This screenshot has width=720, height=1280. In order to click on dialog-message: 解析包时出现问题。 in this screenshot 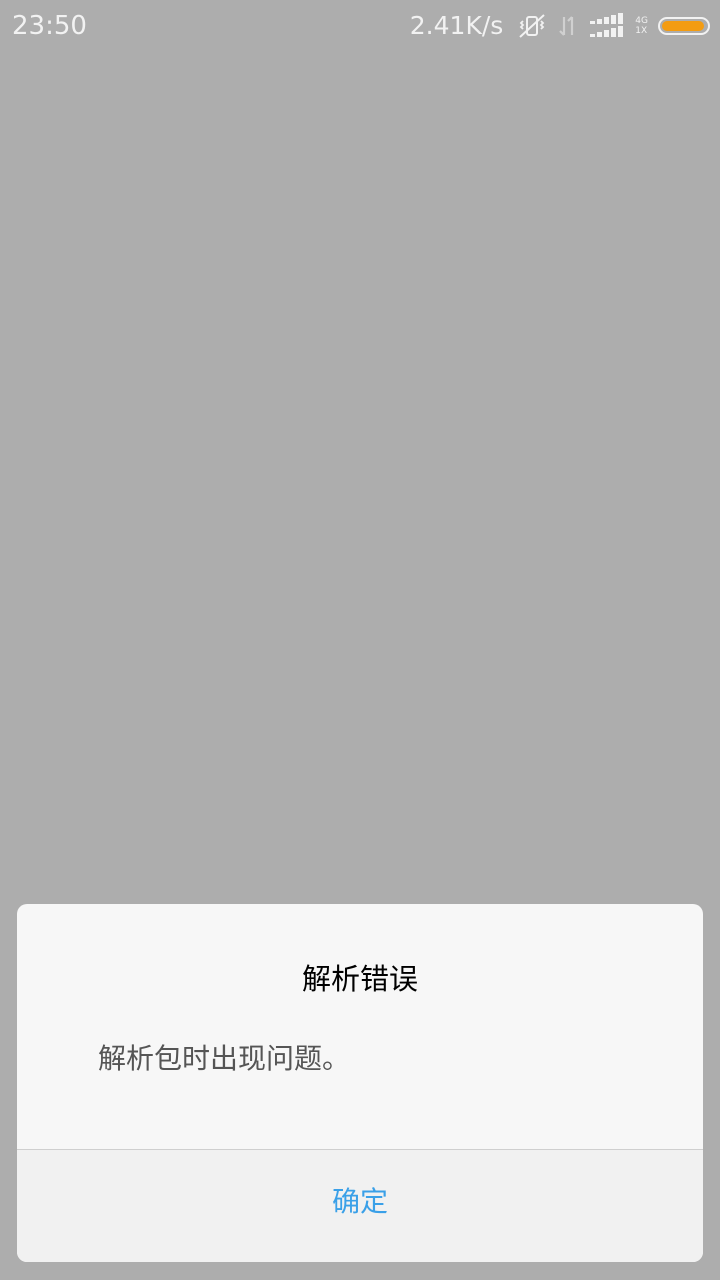, I will do `click(224, 1058)`.